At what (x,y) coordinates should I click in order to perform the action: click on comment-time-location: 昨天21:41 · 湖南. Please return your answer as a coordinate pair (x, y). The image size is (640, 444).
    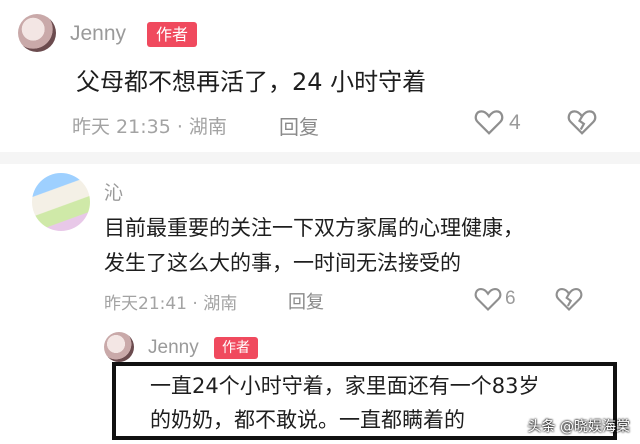
    Looking at the image, I should click on (171, 304).